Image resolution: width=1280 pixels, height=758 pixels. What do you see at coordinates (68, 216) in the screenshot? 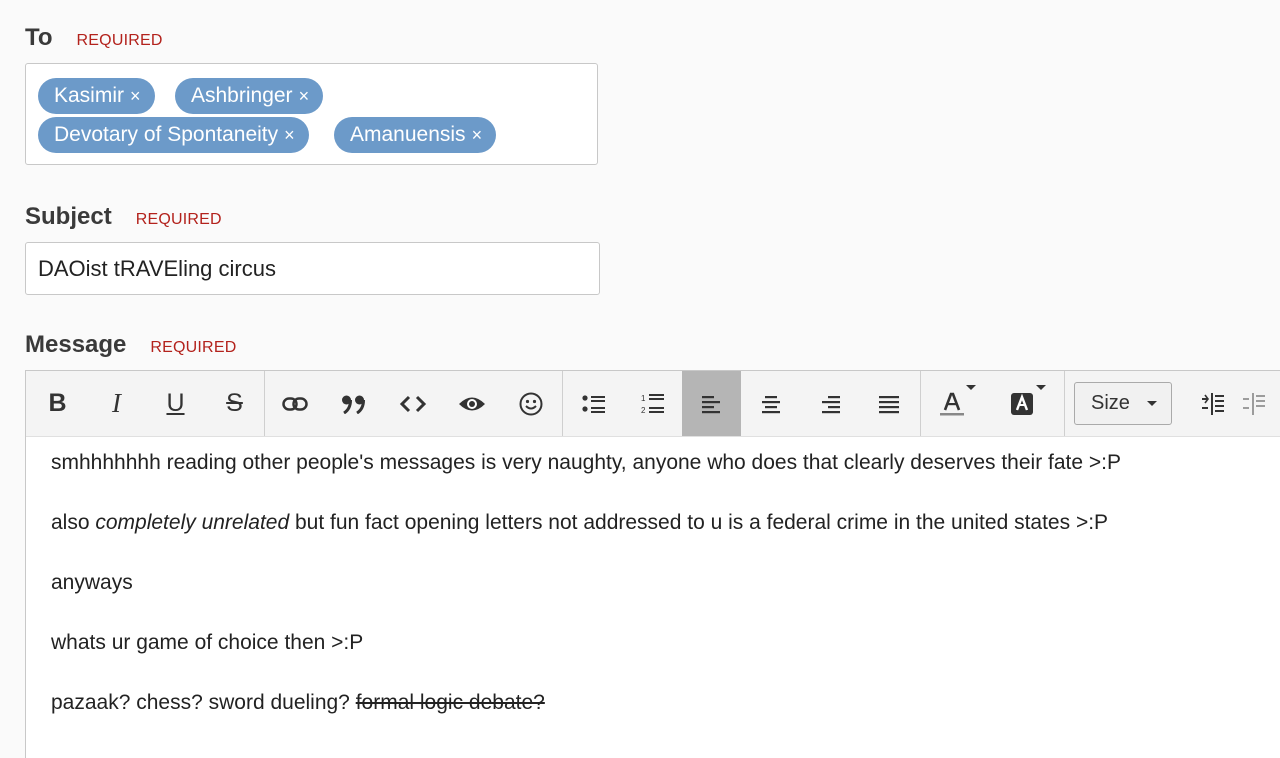
I see `subject-label-text: Subject` at bounding box center [68, 216].